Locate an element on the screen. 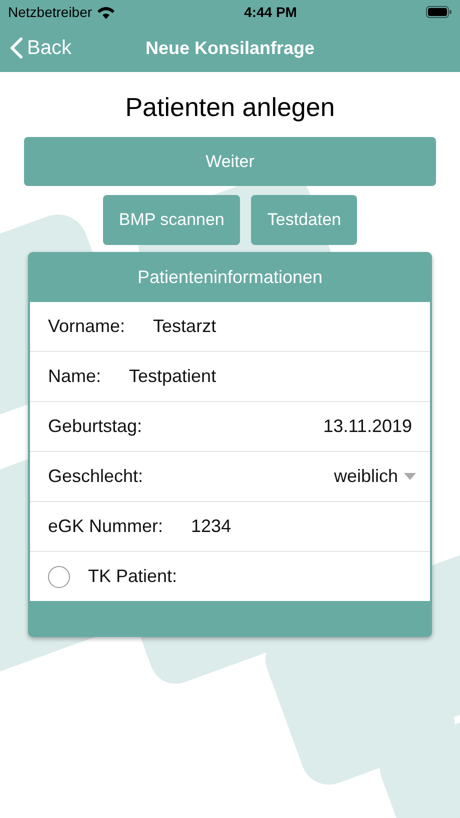  page-title: Patienten anlegen is located at coordinates (230, 107).